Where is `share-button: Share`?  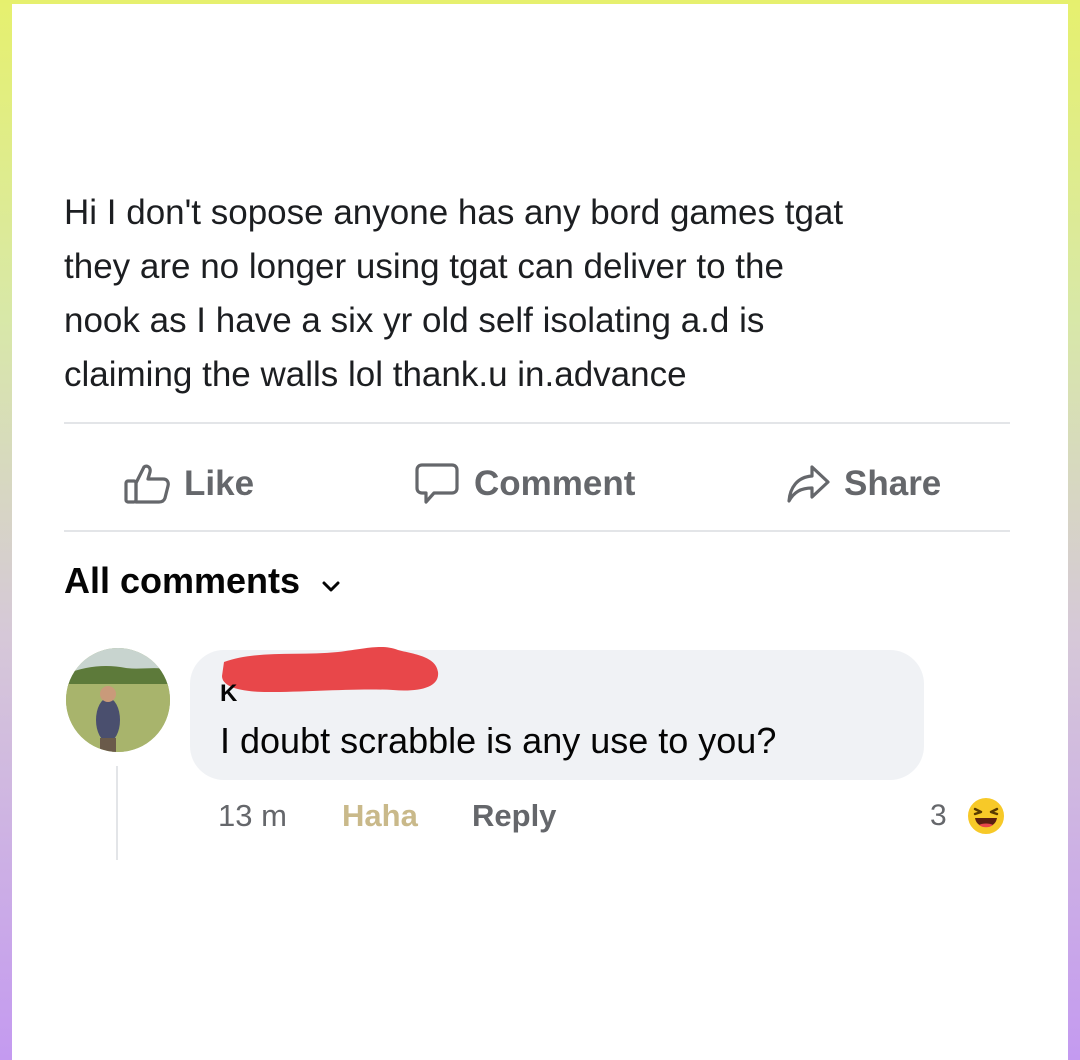
share-button: Share is located at coordinates (863, 484).